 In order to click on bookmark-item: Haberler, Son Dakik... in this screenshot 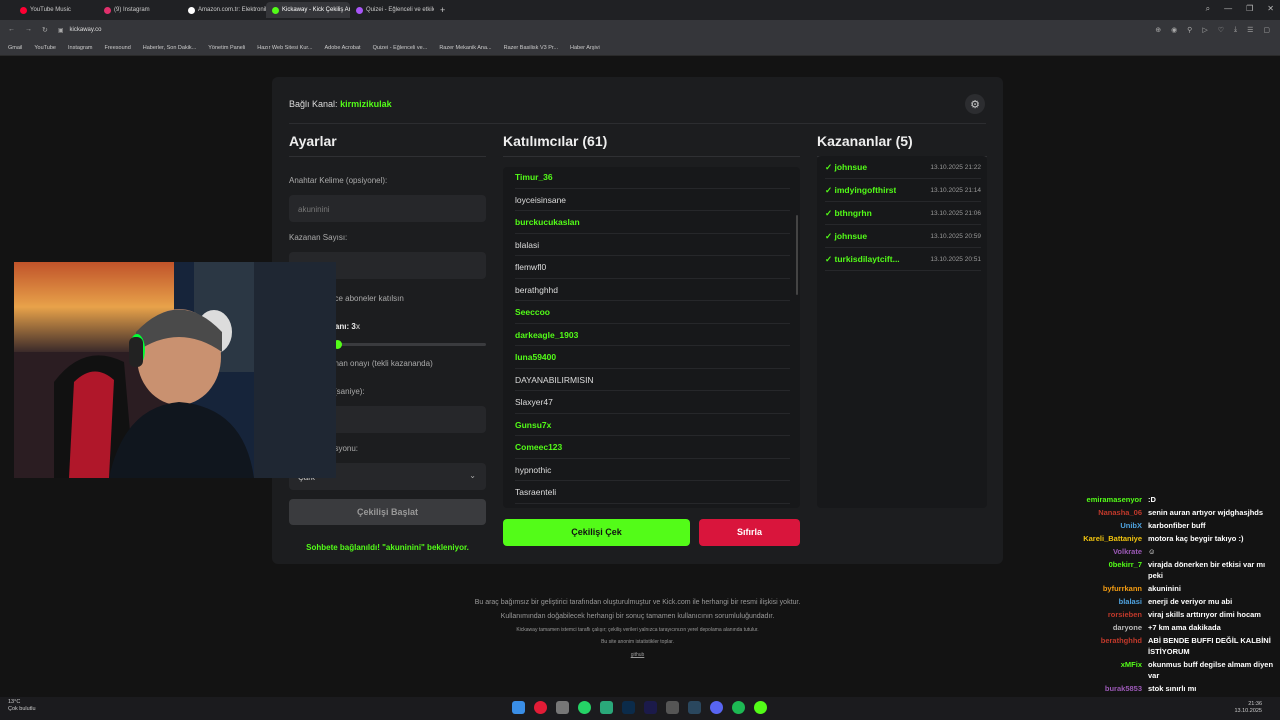, I will do `click(170, 48)`.